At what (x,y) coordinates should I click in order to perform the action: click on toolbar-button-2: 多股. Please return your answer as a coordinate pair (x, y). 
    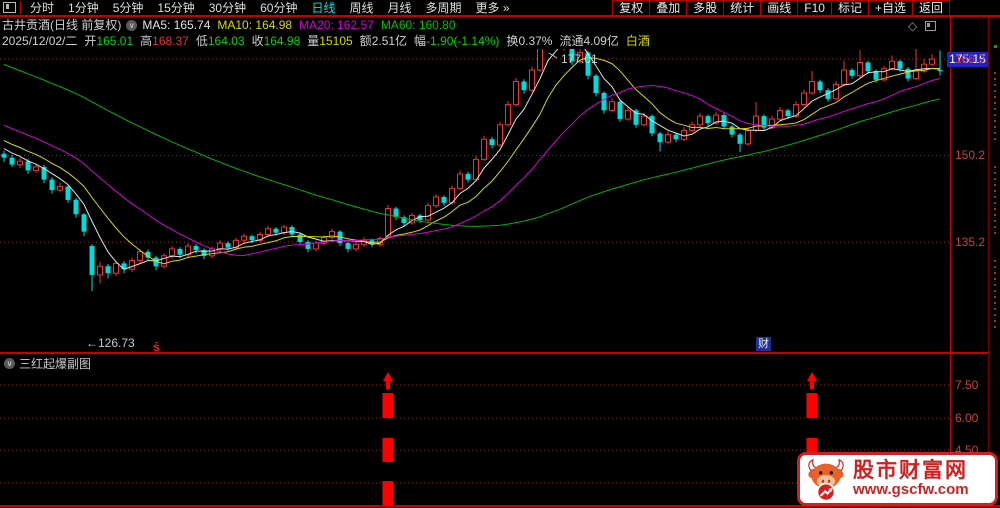
    Looking at the image, I should click on (705, 8).